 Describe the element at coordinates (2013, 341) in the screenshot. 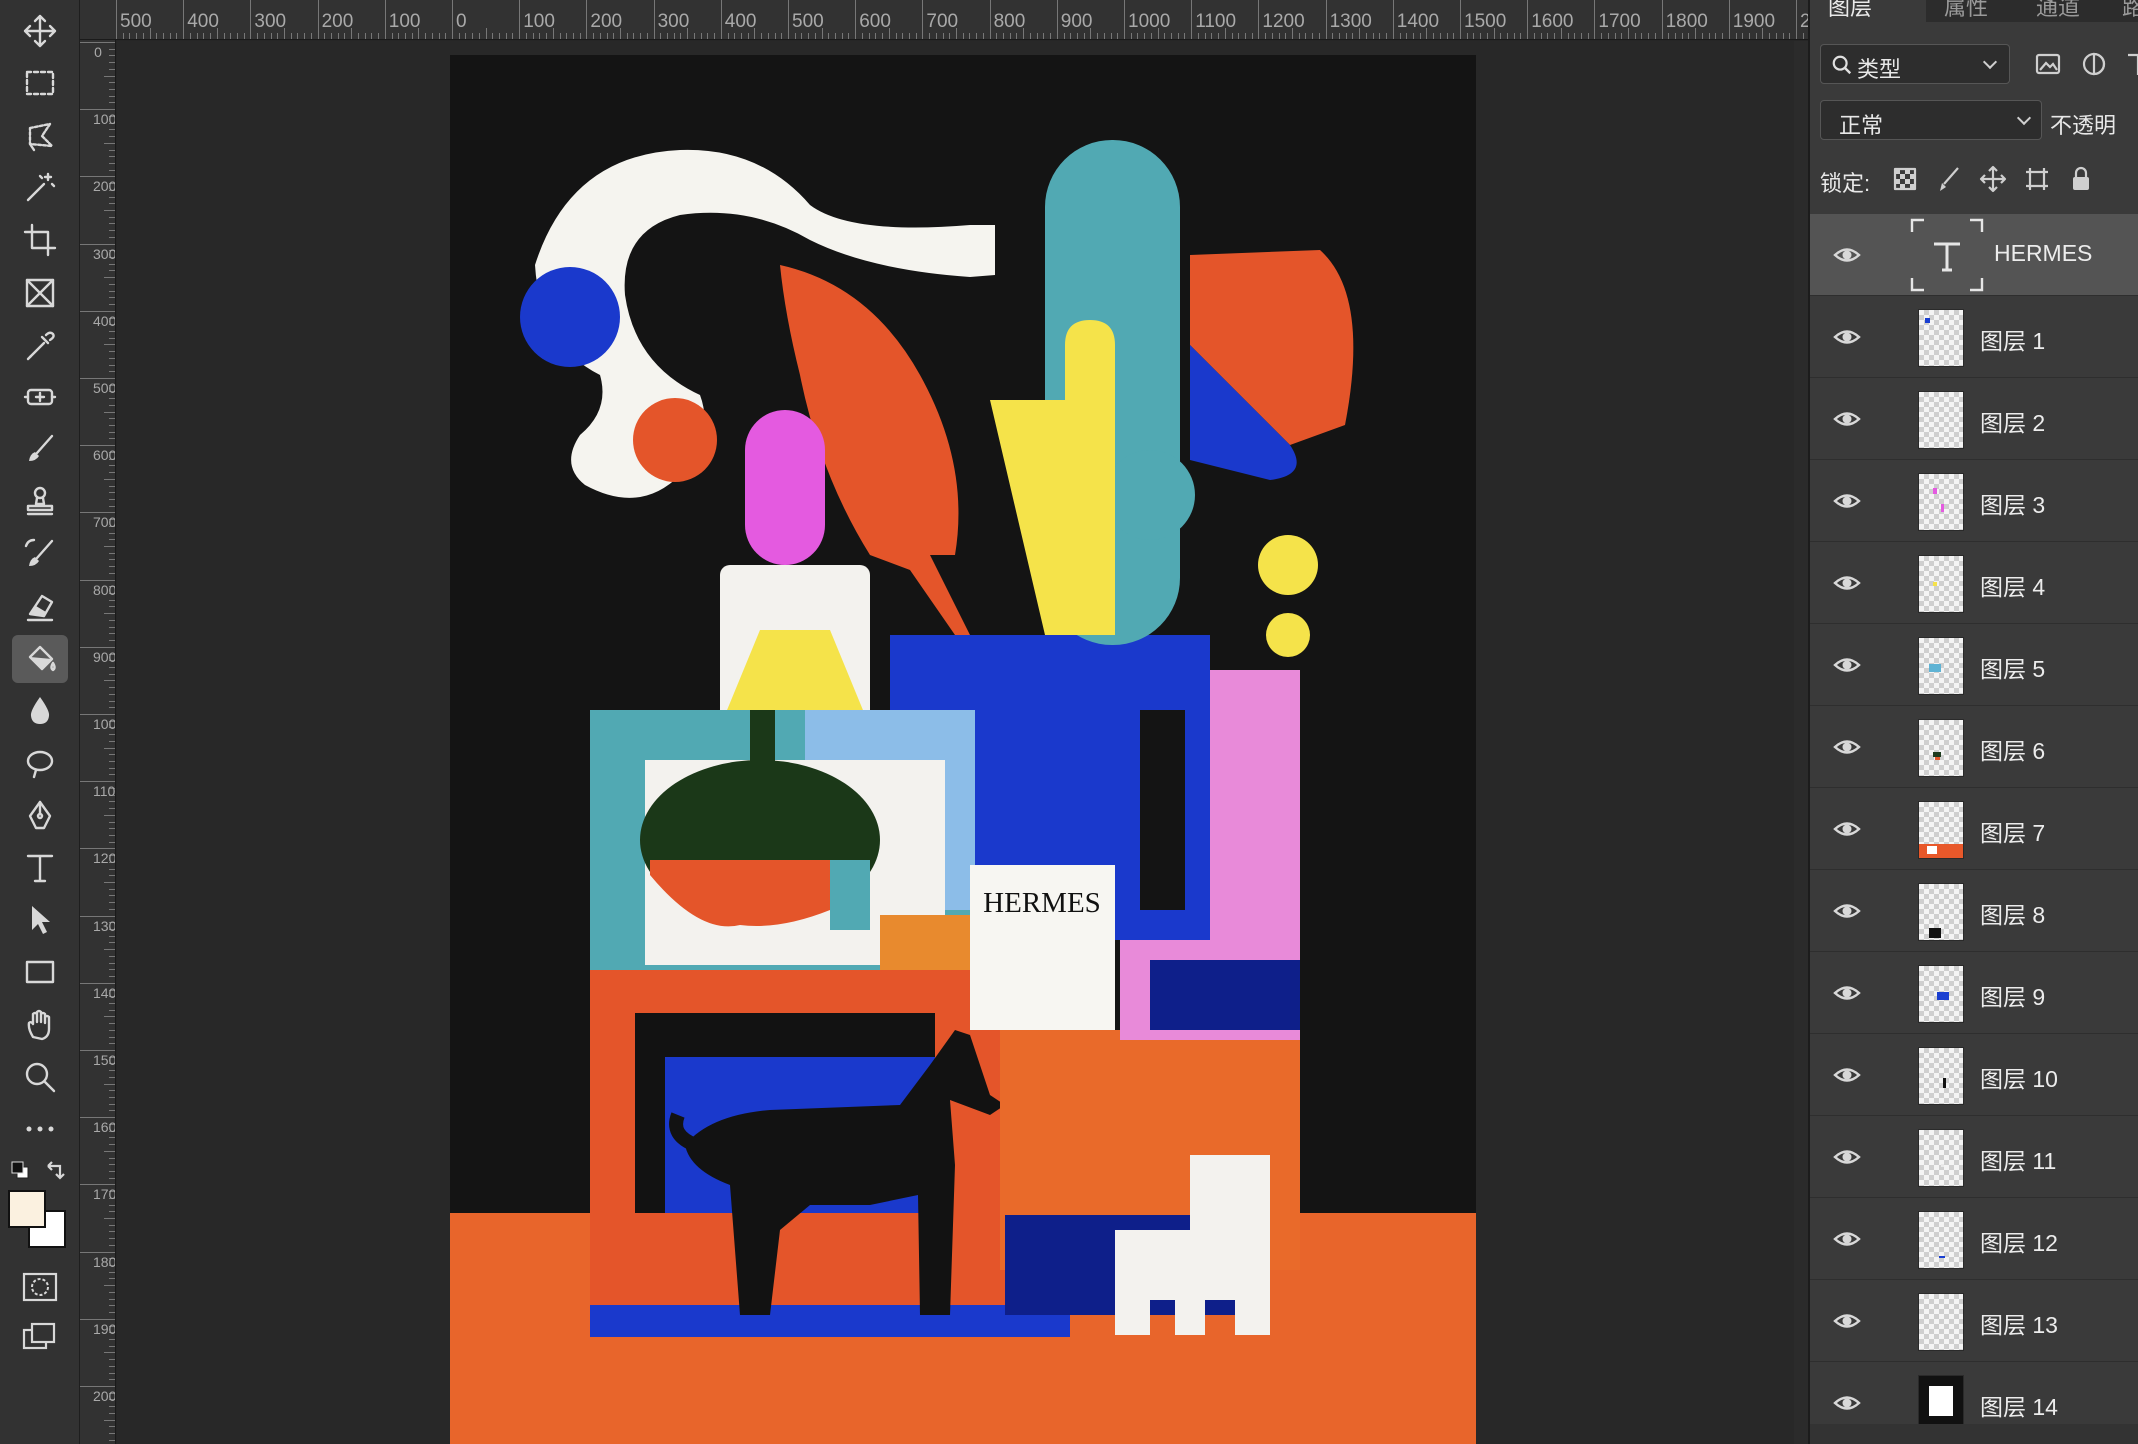

I see `layer-name: 图层 1` at that location.